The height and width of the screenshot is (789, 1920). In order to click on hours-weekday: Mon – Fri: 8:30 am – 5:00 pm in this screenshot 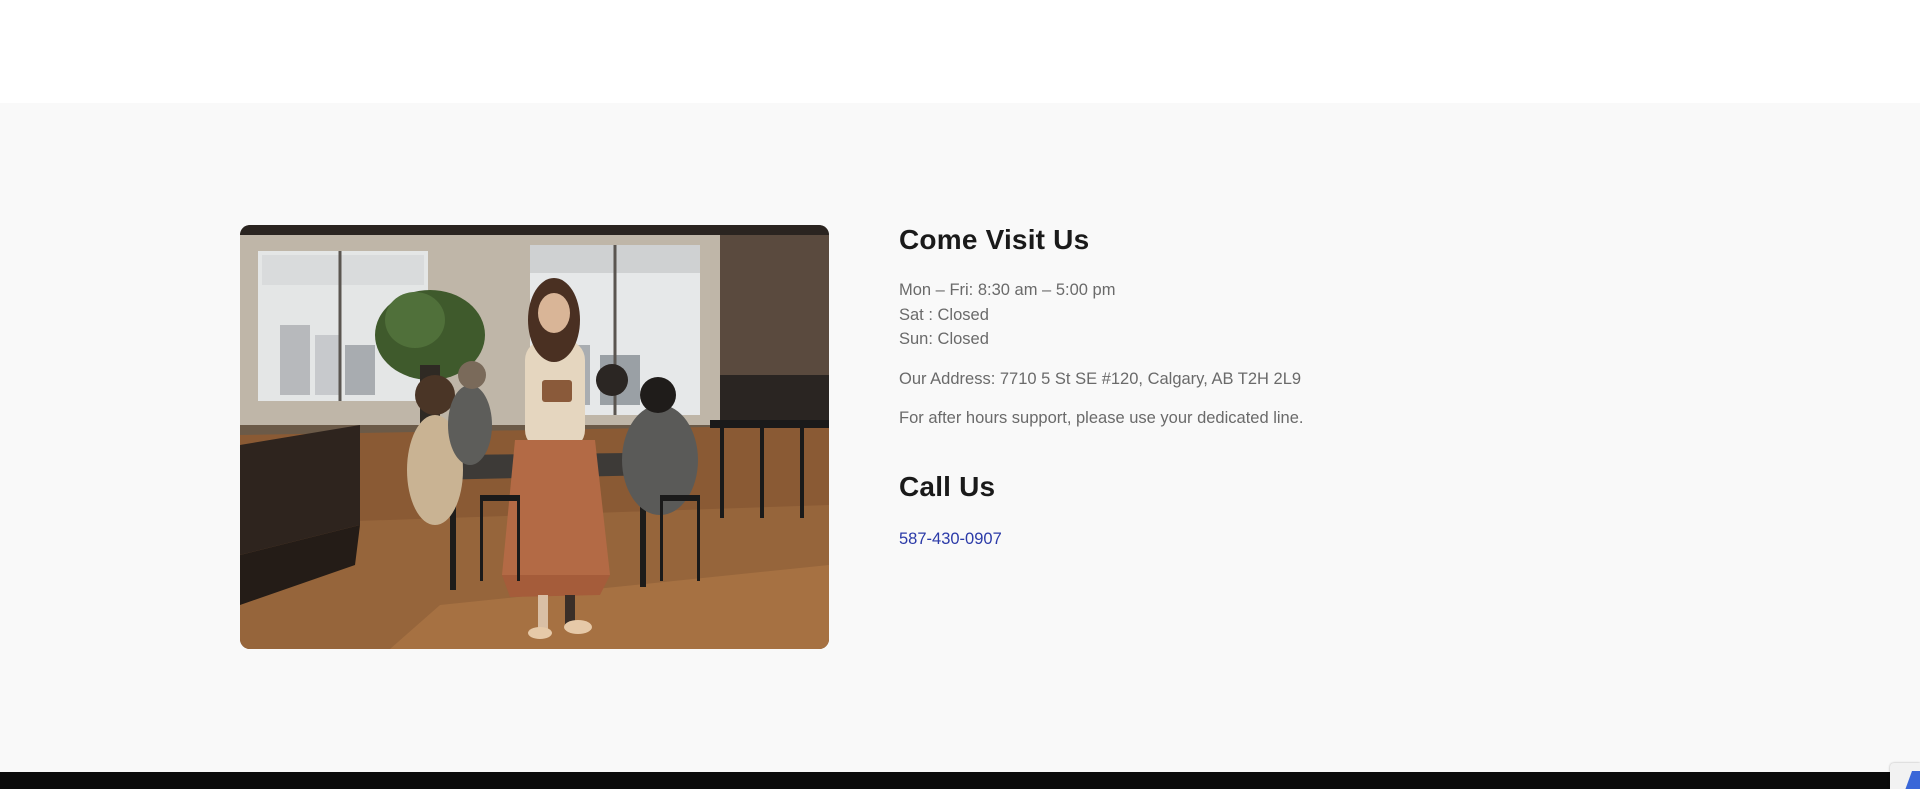, I will do `click(1007, 290)`.